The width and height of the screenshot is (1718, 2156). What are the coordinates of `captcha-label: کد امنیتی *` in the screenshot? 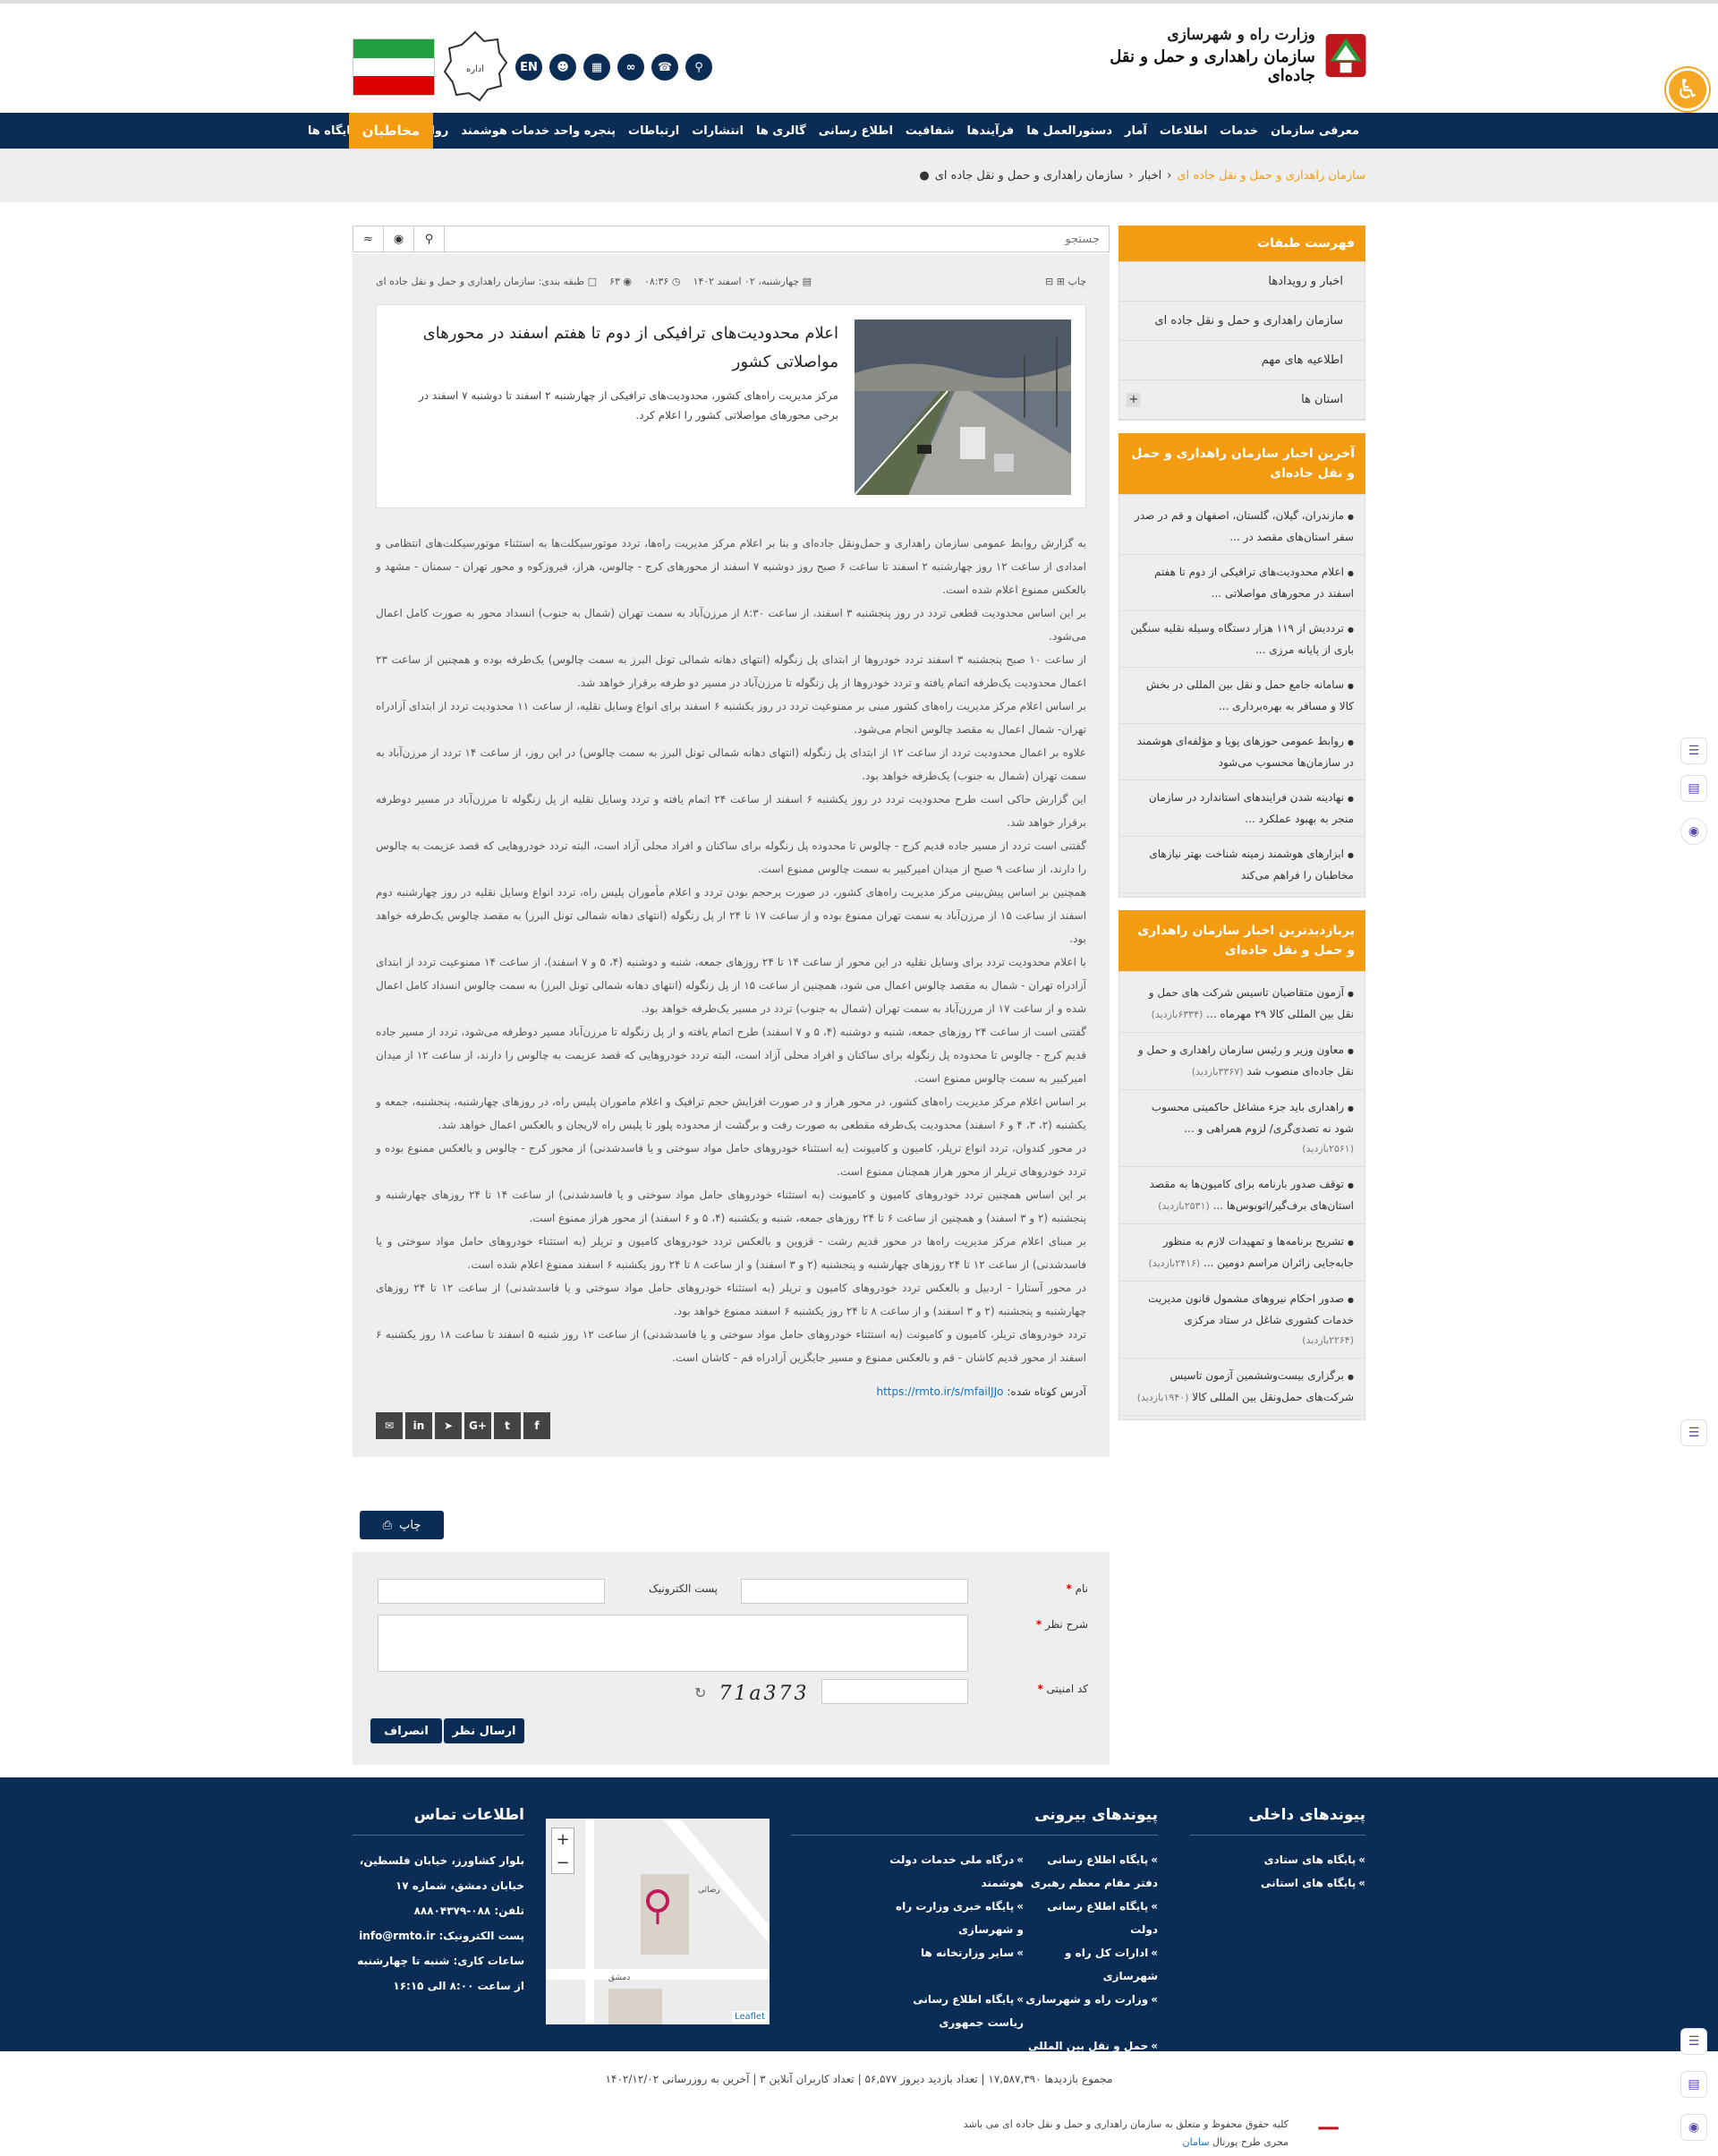 It's located at (1062, 1689).